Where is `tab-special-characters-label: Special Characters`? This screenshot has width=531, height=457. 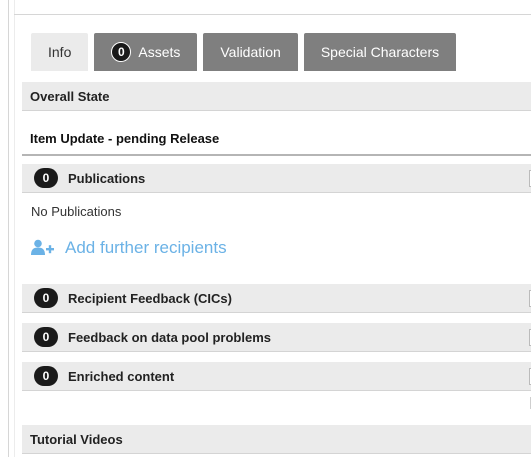
tab-special-characters-label: Special Characters is located at coordinates (380, 52).